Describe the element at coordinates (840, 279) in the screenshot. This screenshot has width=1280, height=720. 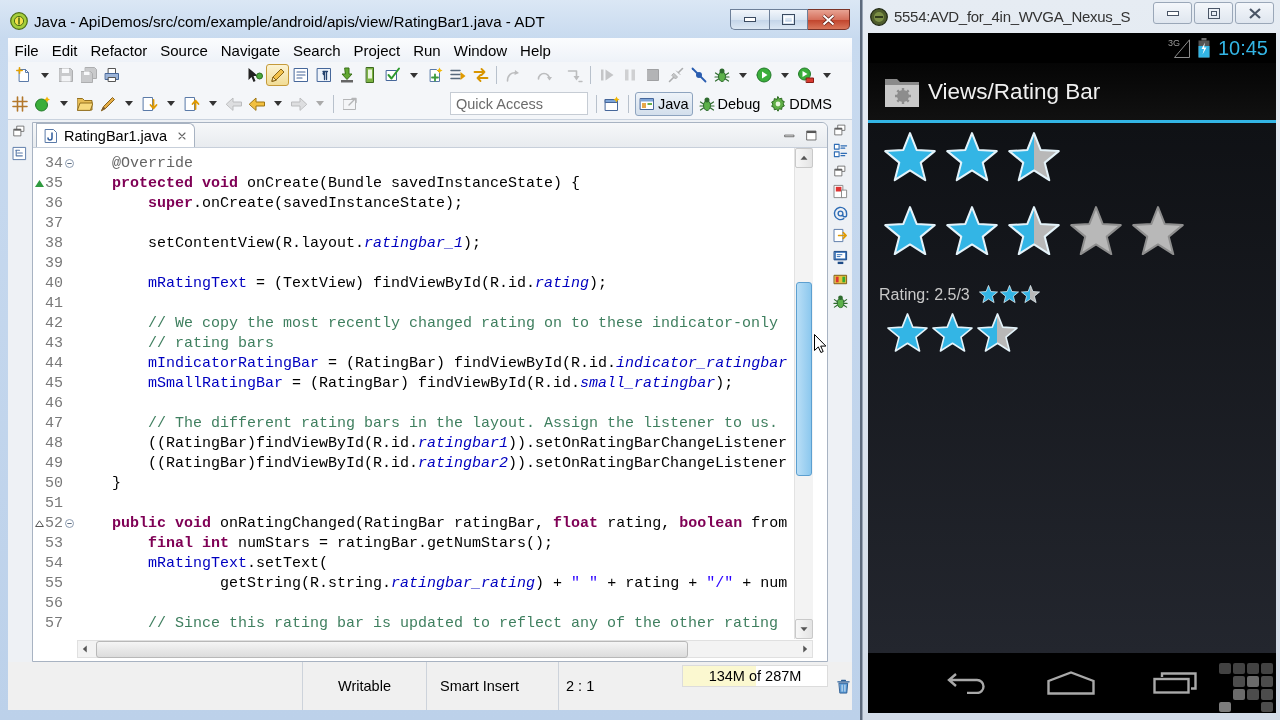
I see `device-icon` at that location.